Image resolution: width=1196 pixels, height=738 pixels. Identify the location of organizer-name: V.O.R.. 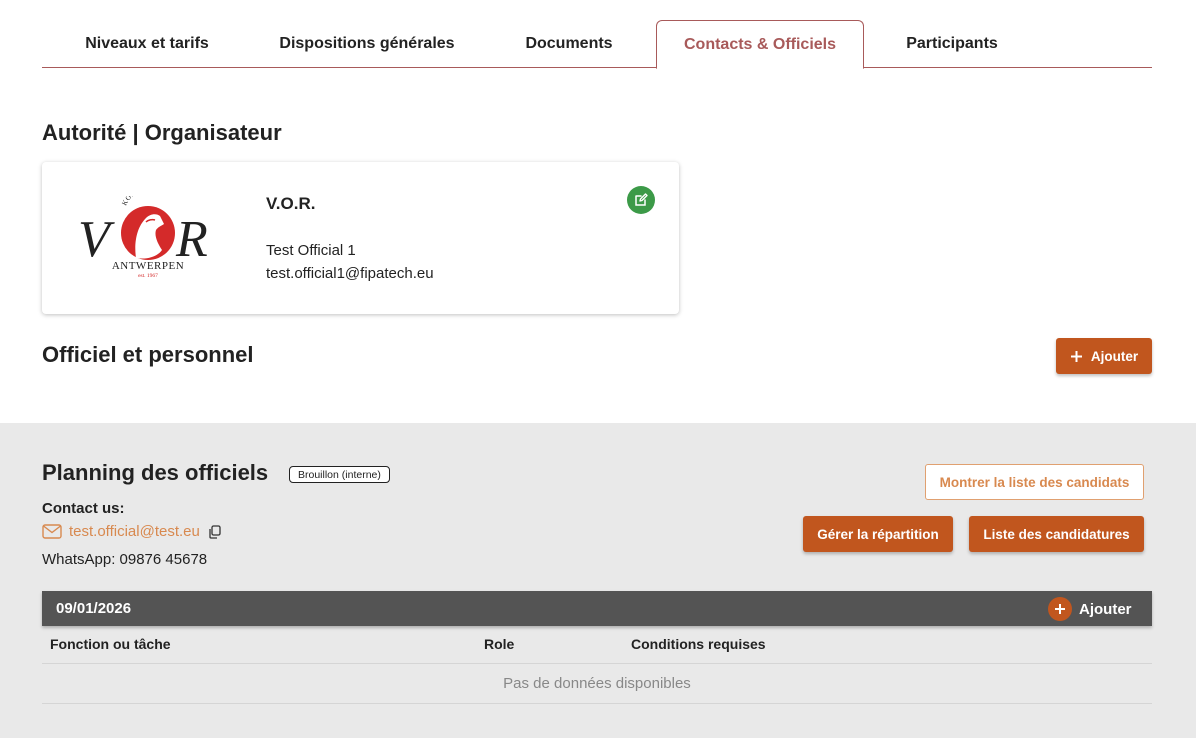
(291, 203).